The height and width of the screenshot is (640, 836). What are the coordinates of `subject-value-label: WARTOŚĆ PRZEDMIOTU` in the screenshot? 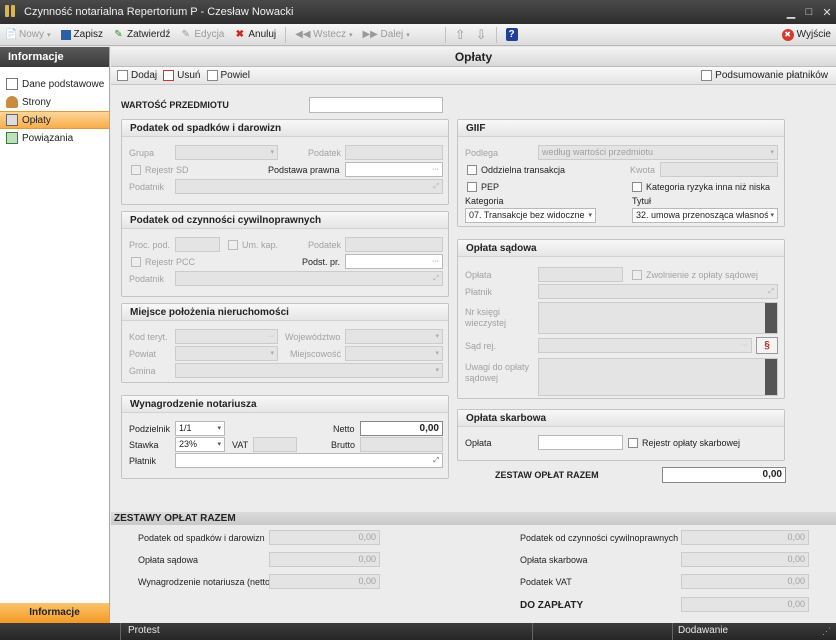 It's located at (175, 105).